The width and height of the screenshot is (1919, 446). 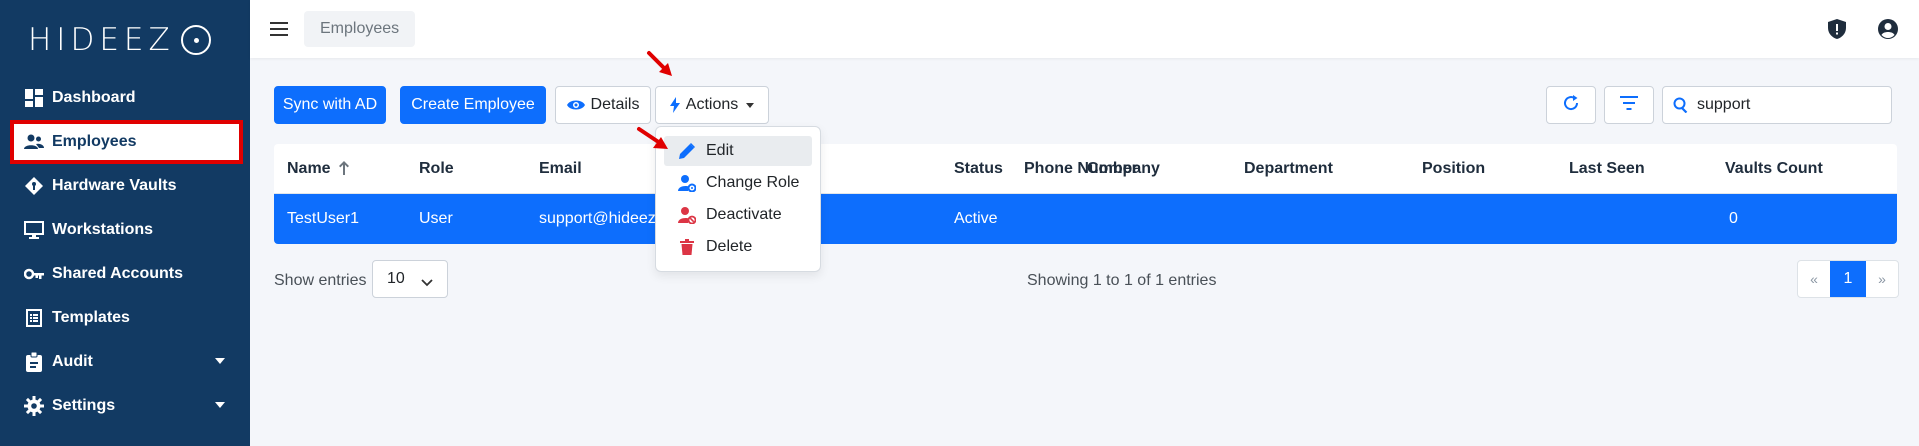 I want to click on page-size-select: 10, so click(x=410, y=279).